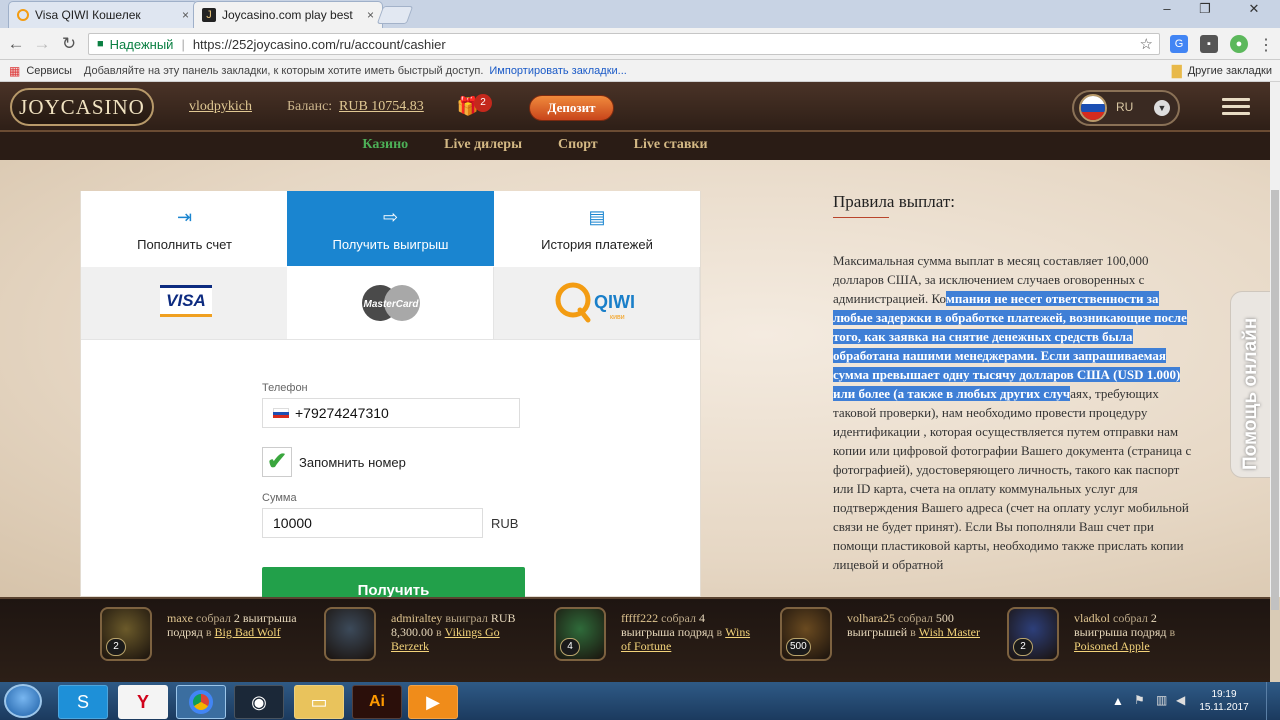  What do you see at coordinates (372, 523) in the screenshot?
I see `amount-input: 10000` at bounding box center [372, 523].